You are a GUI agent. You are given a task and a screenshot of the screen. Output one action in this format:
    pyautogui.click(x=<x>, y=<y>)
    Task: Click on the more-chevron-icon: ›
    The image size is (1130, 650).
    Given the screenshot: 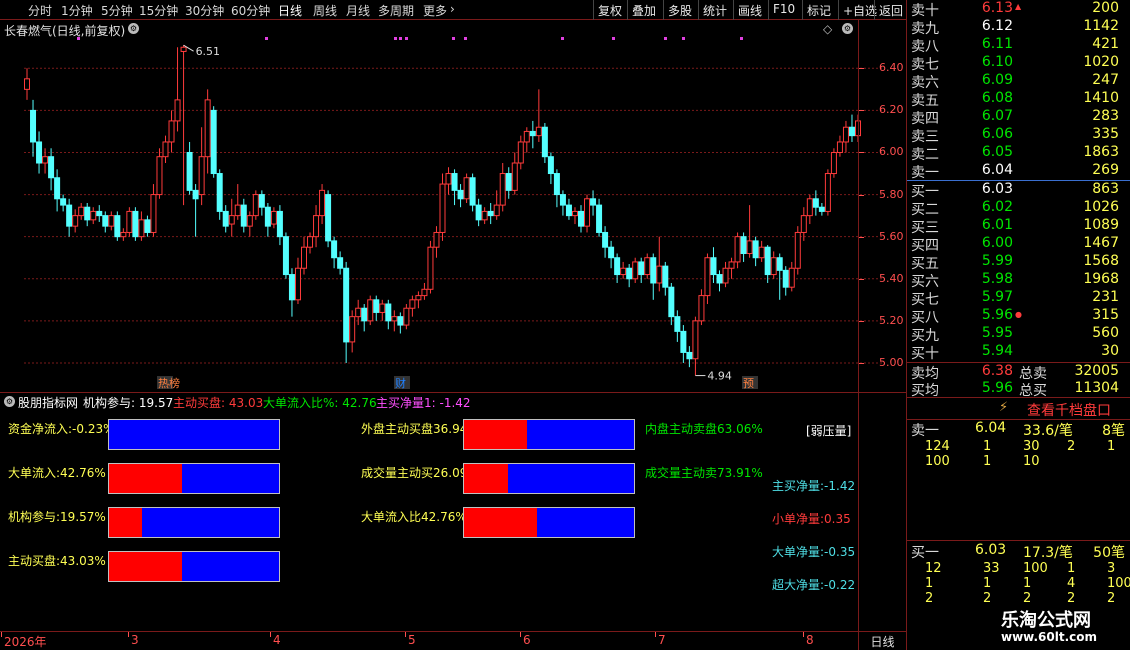 What is the action you would take?
    pyautogui.click(x=452, y=9)
    